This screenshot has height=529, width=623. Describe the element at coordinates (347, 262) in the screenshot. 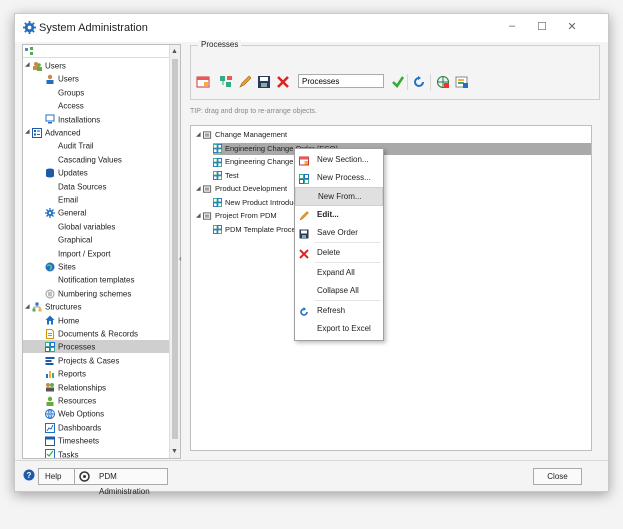

I see `menu-separator` at that location.